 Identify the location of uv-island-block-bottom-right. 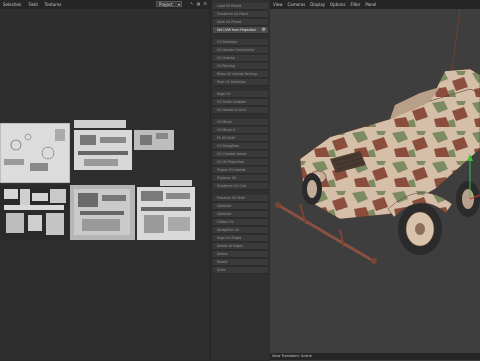
(166, 213).